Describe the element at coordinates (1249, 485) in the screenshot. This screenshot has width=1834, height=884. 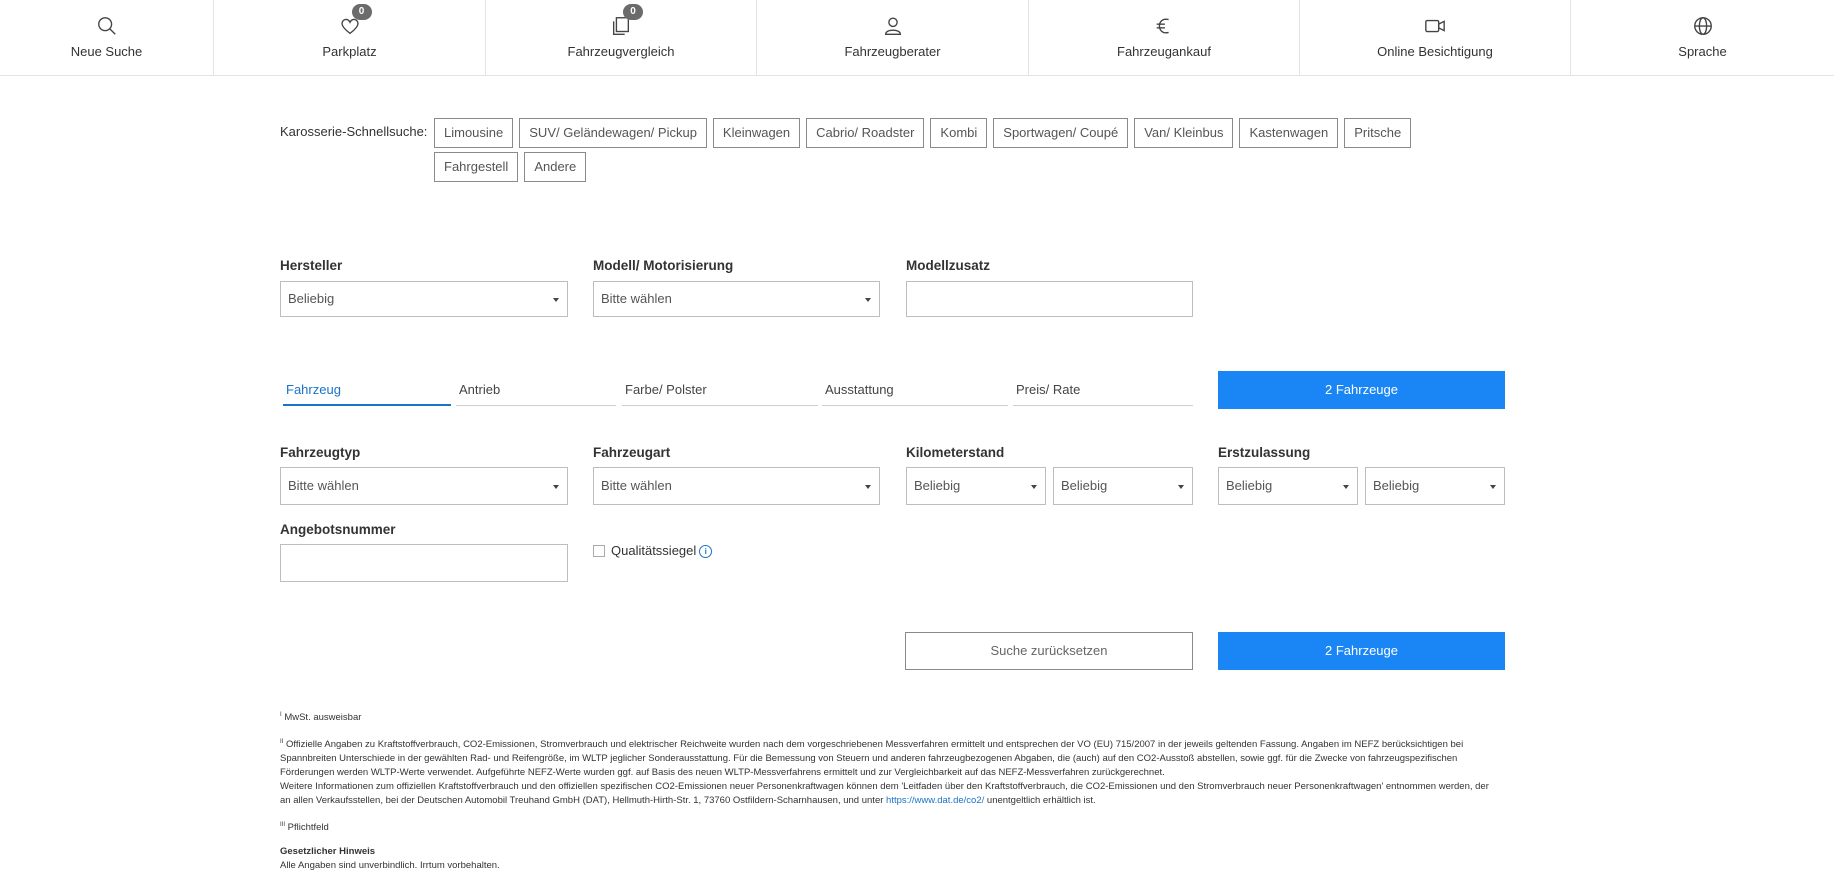
I see `erstzulassung-from-value: Beliebig` at that location.